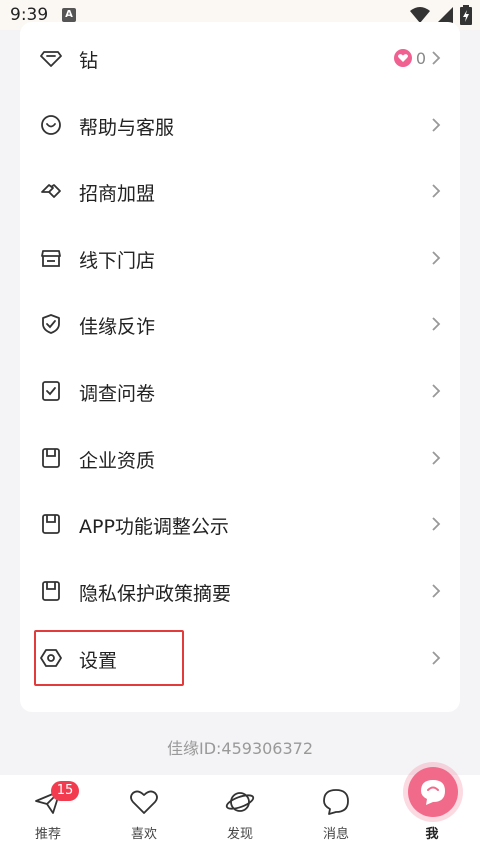 The image size is (480, 852). I want to click on shield-check-icon, so click(51, 324).